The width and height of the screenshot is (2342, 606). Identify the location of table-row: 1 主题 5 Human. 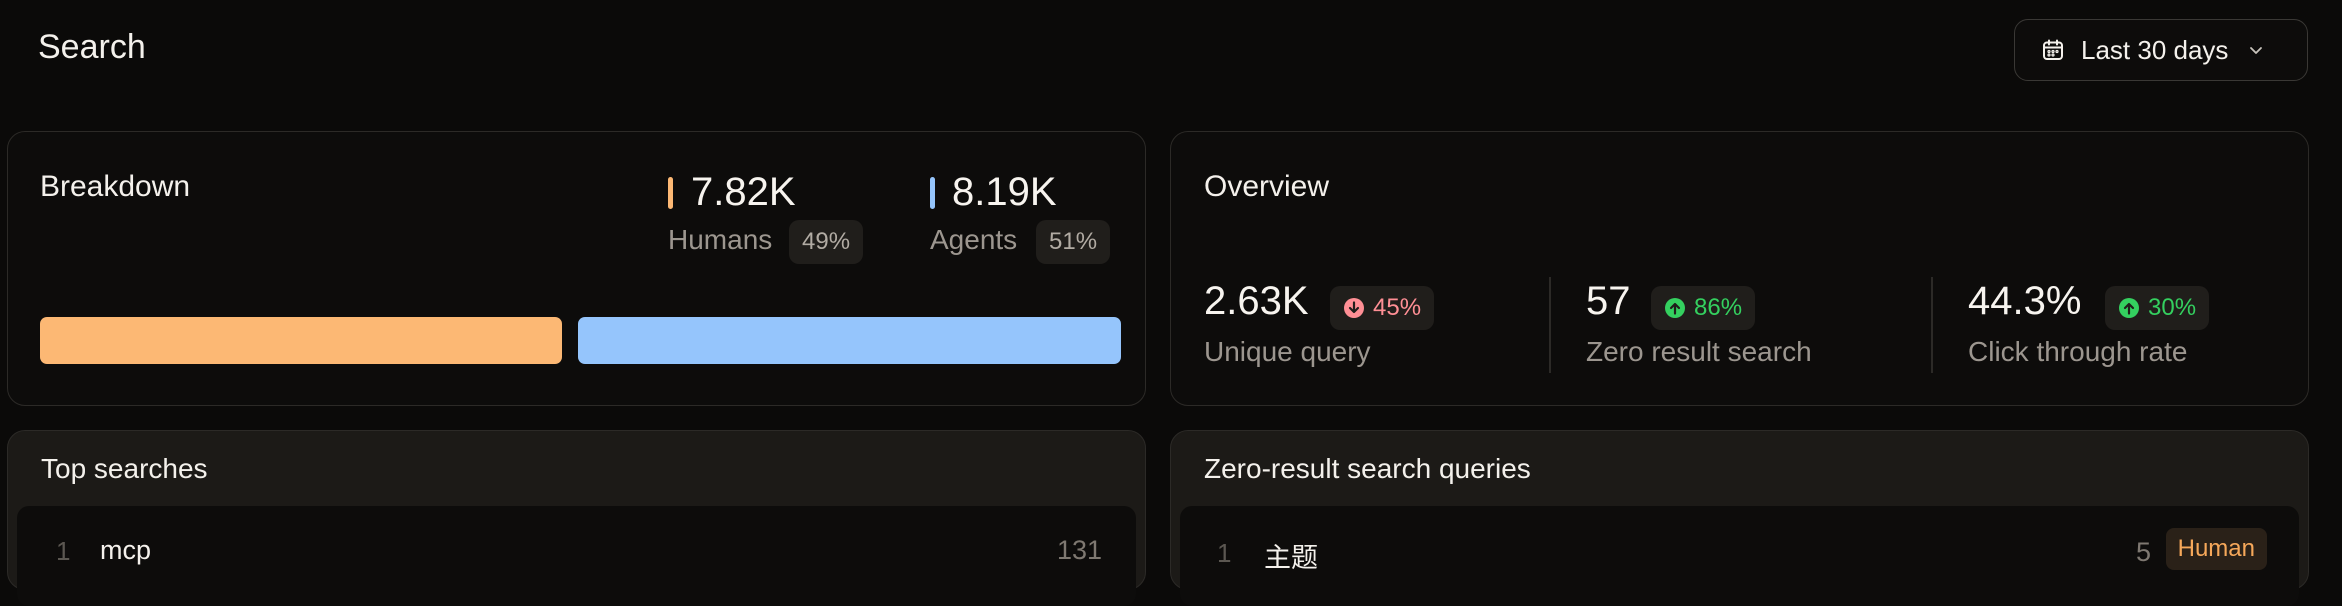
(1739, 541).